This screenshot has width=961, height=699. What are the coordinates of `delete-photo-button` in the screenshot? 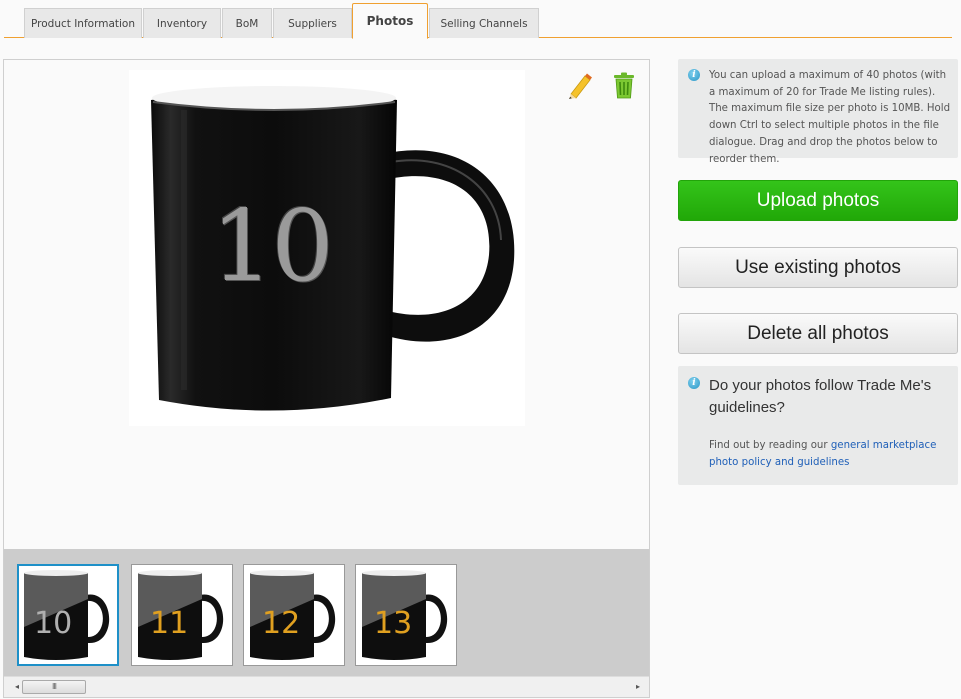 It's located at (624, 85).